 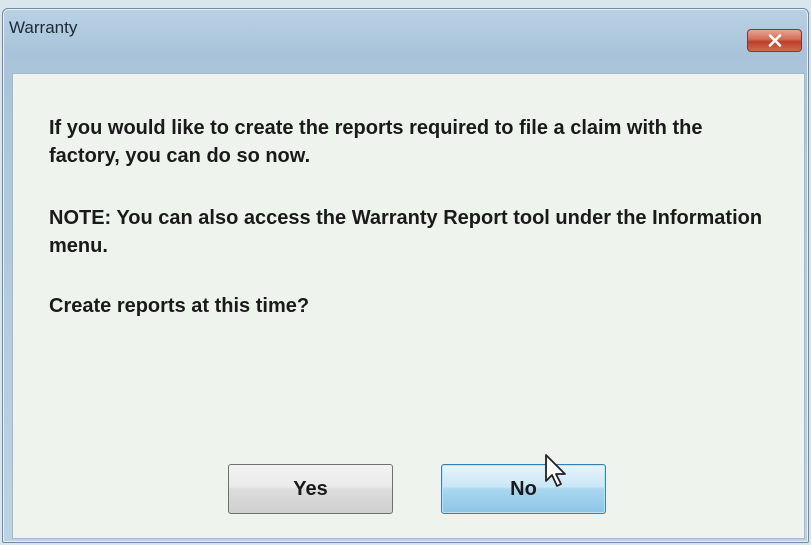 What do you see at coordinates (557, 473) in the screenshot?
I see `mouse-pointer-icon` at bounding box center [557, 473].